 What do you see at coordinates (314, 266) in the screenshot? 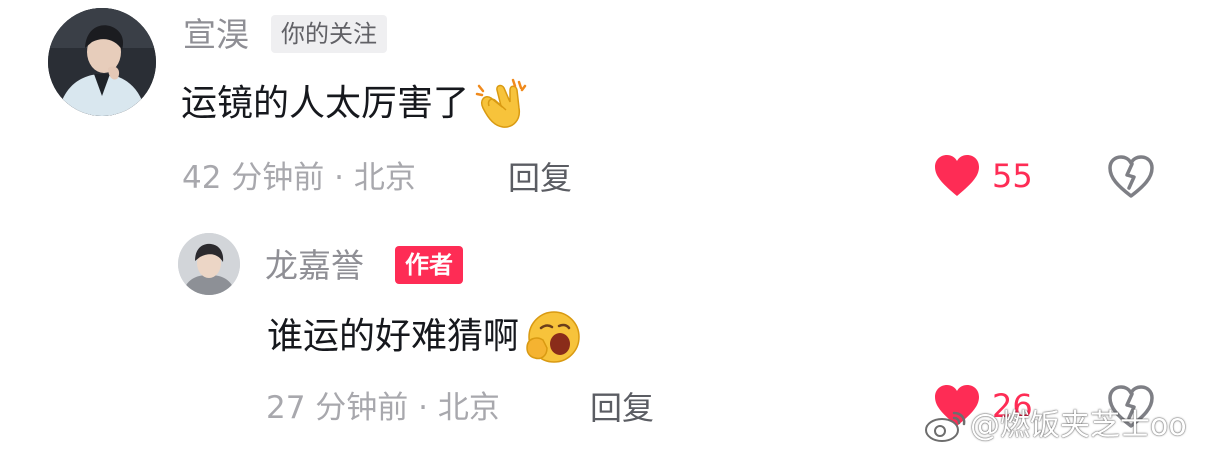
I see `reply-username: 龙嘉誉` at bounding box center [314, 266].